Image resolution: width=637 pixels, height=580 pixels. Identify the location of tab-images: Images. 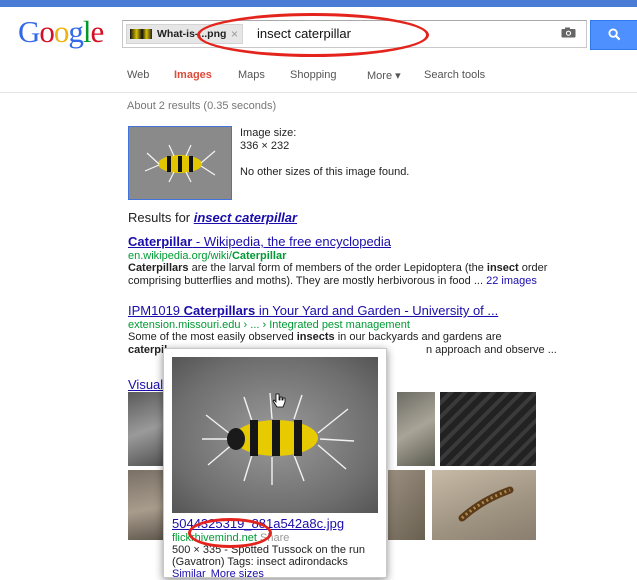
(193, 75).